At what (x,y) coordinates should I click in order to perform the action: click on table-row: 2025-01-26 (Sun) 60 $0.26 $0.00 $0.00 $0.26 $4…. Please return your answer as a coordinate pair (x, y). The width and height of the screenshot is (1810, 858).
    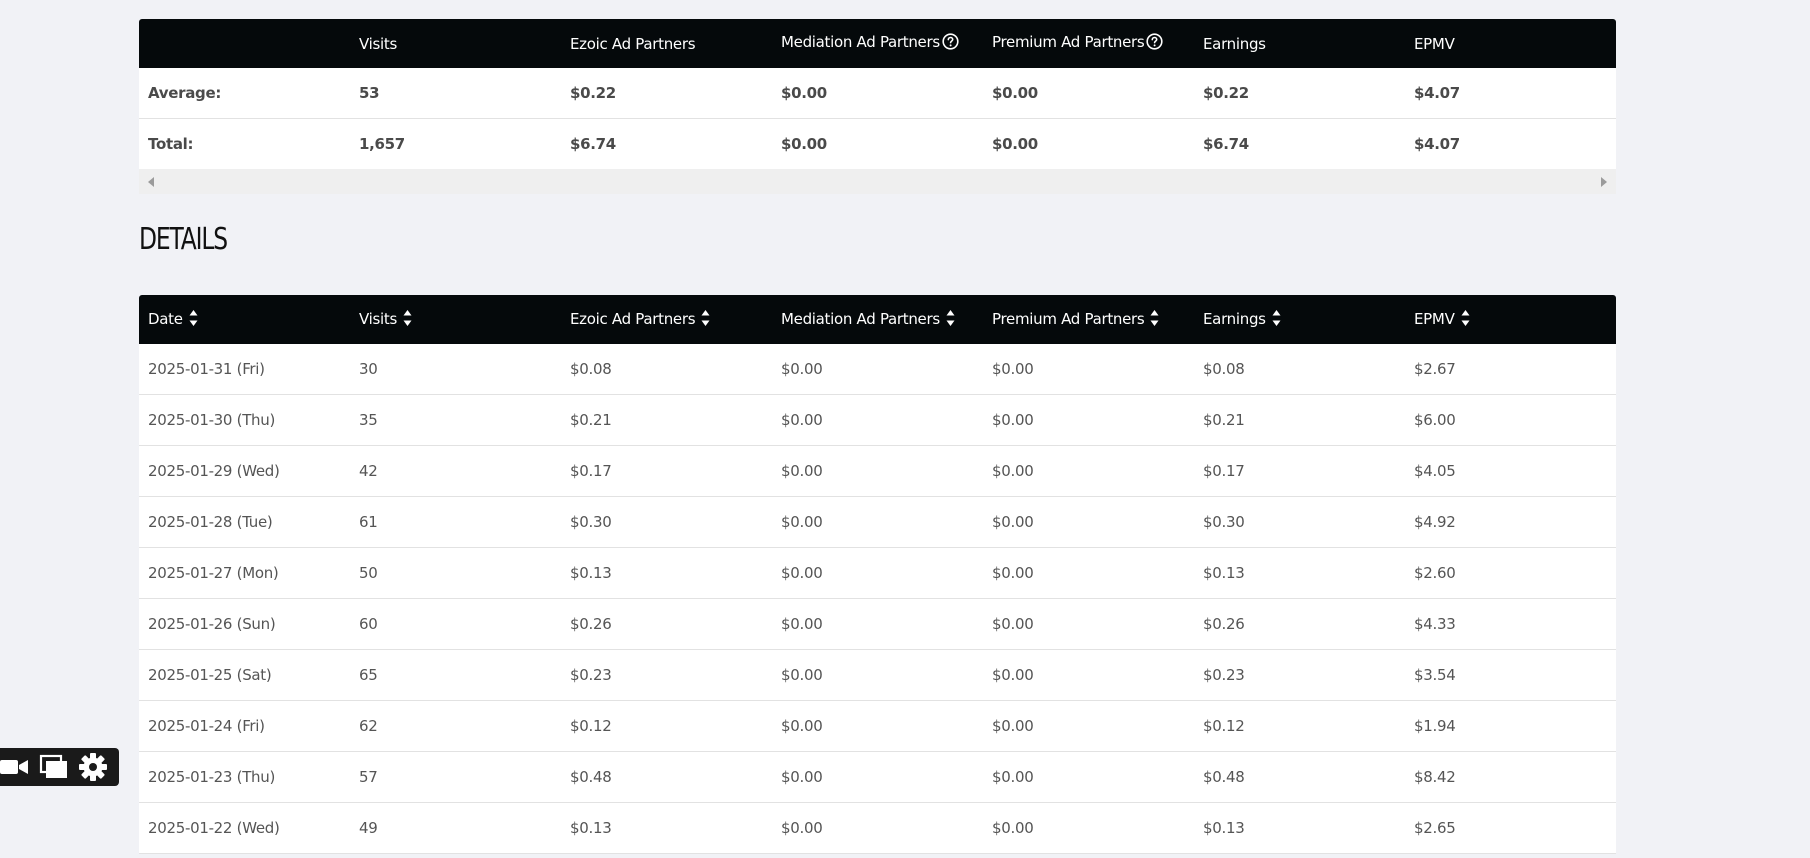
    Looking at the image, I should click on (877, 624).